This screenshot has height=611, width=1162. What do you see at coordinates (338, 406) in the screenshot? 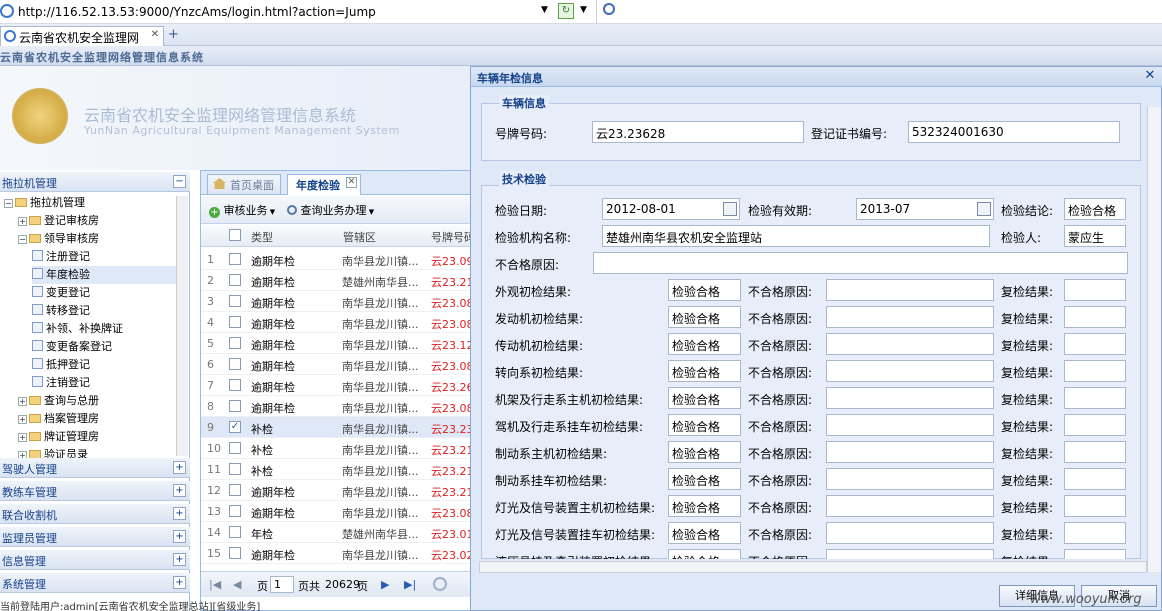
I see `table-row: 8 逾期年检 南华县龙川镇... 云23.08` at bounding box center [338, 406].